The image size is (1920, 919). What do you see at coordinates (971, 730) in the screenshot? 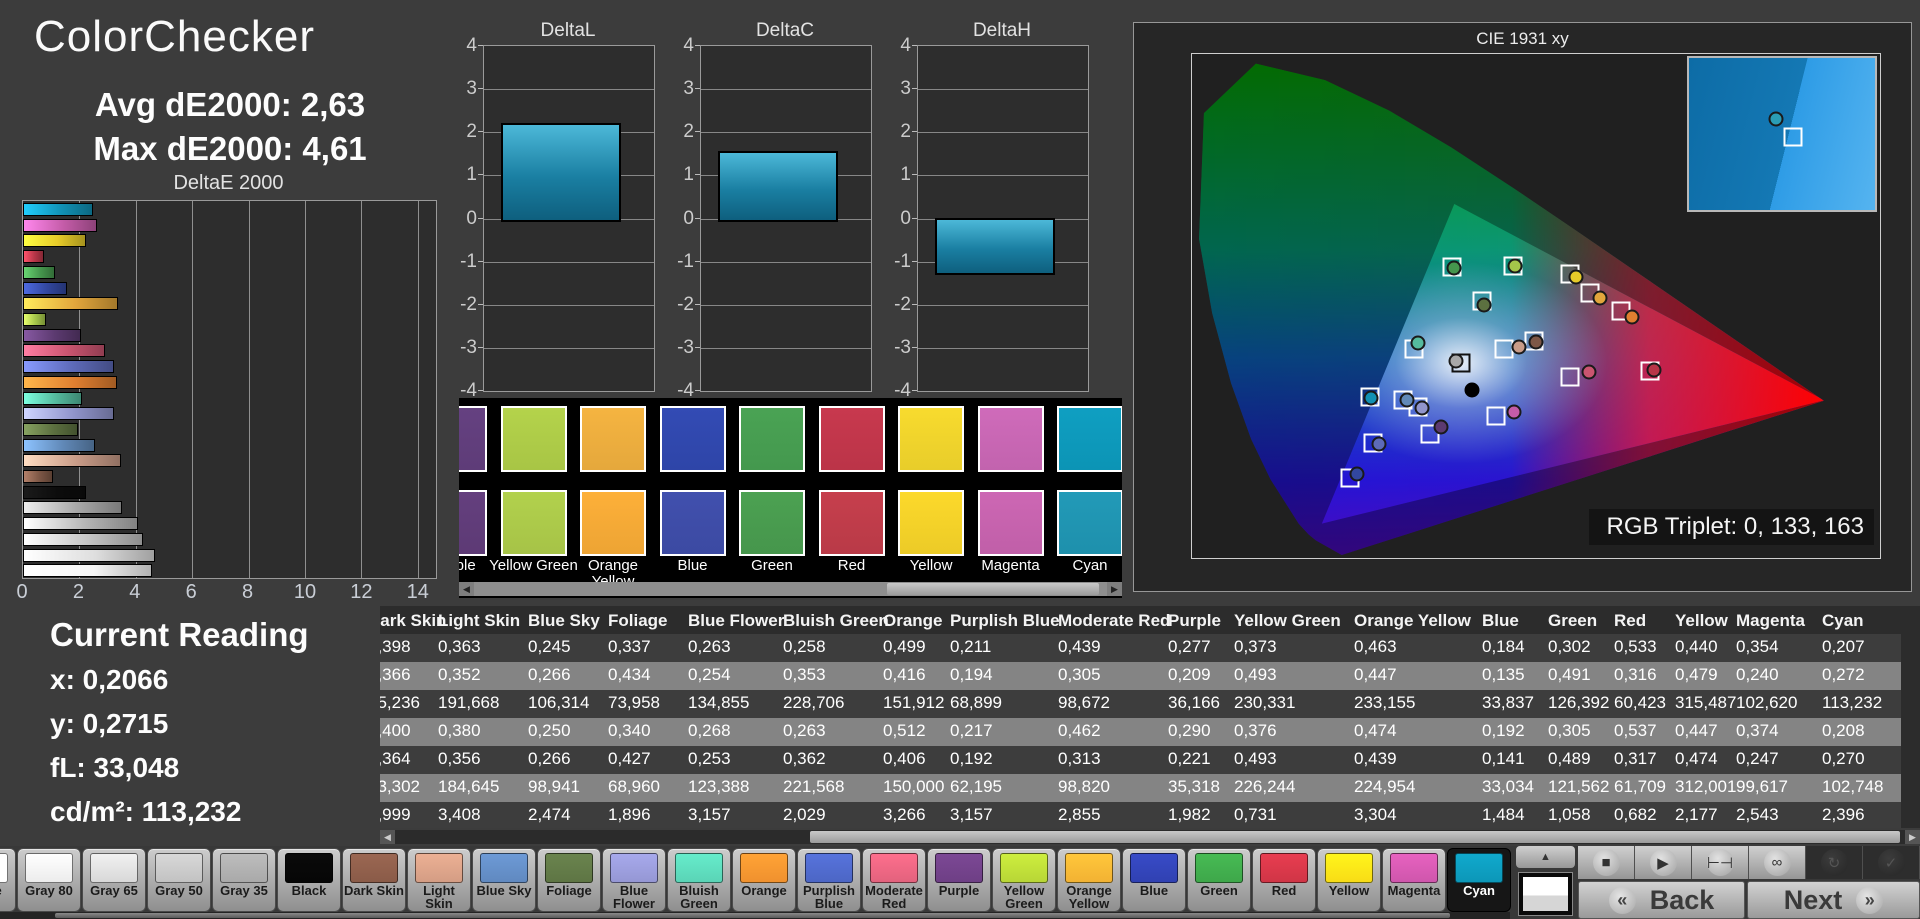
I see `table-cell: 0,217` at bounding box center [971, 730].